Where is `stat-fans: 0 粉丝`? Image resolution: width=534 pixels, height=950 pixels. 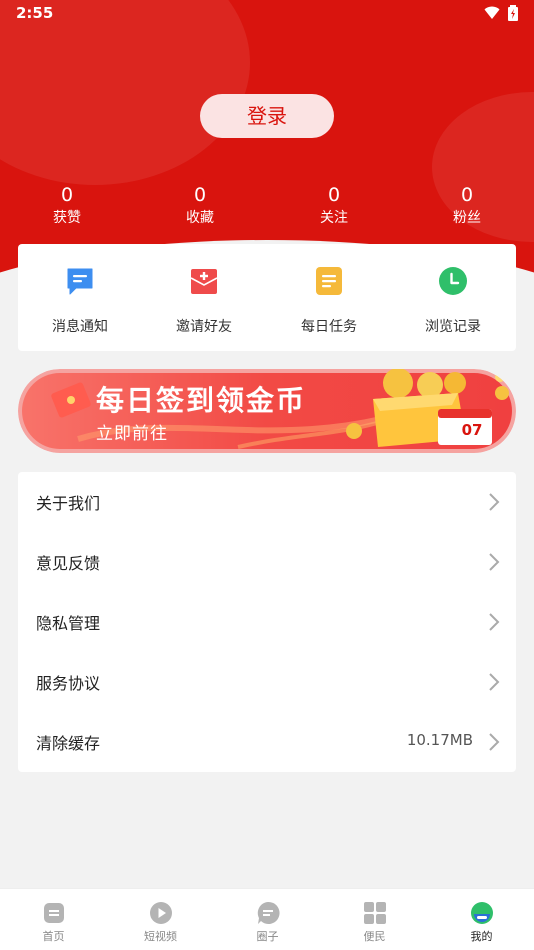 stat-fans: 0 粉丝 is located at coordinates (467, 206).